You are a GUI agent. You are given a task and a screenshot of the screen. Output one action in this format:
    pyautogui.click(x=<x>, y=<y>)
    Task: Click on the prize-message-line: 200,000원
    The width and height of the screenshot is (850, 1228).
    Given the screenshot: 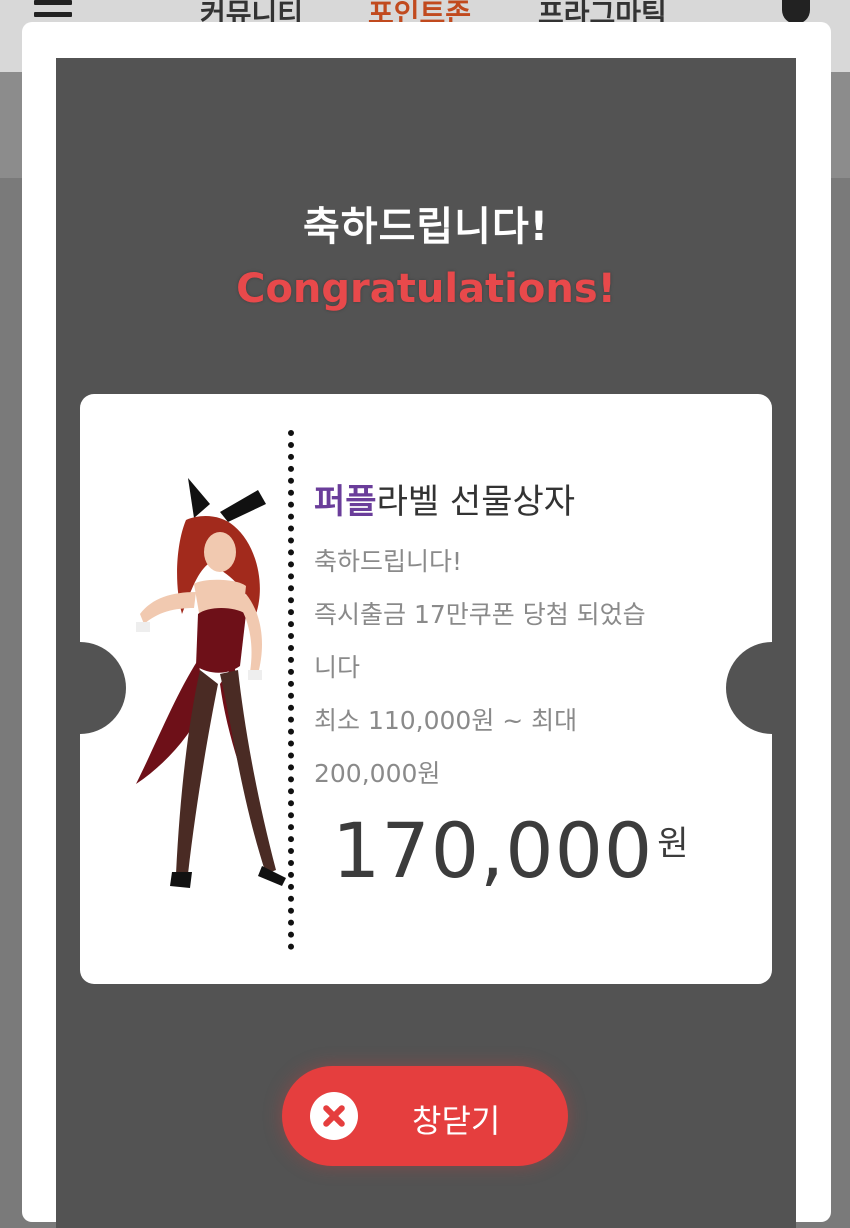 What is the action you would take?
    pyautogui.click(x=377, y=773)
    